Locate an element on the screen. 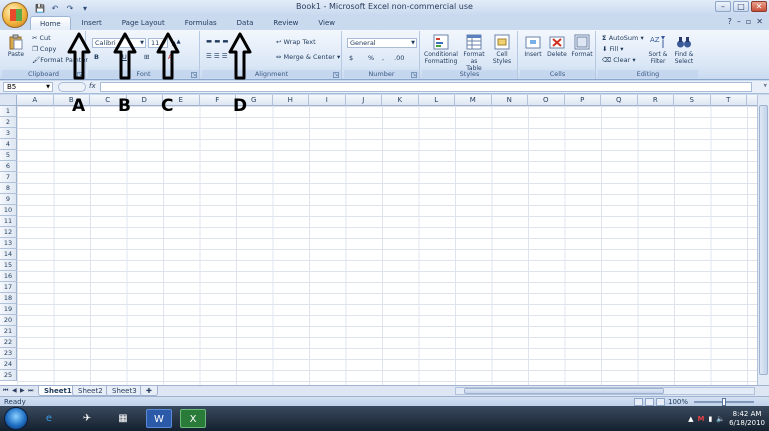 This screenshot has width=769, height=431. minimize-button: – is located at coordinates (723, 6).